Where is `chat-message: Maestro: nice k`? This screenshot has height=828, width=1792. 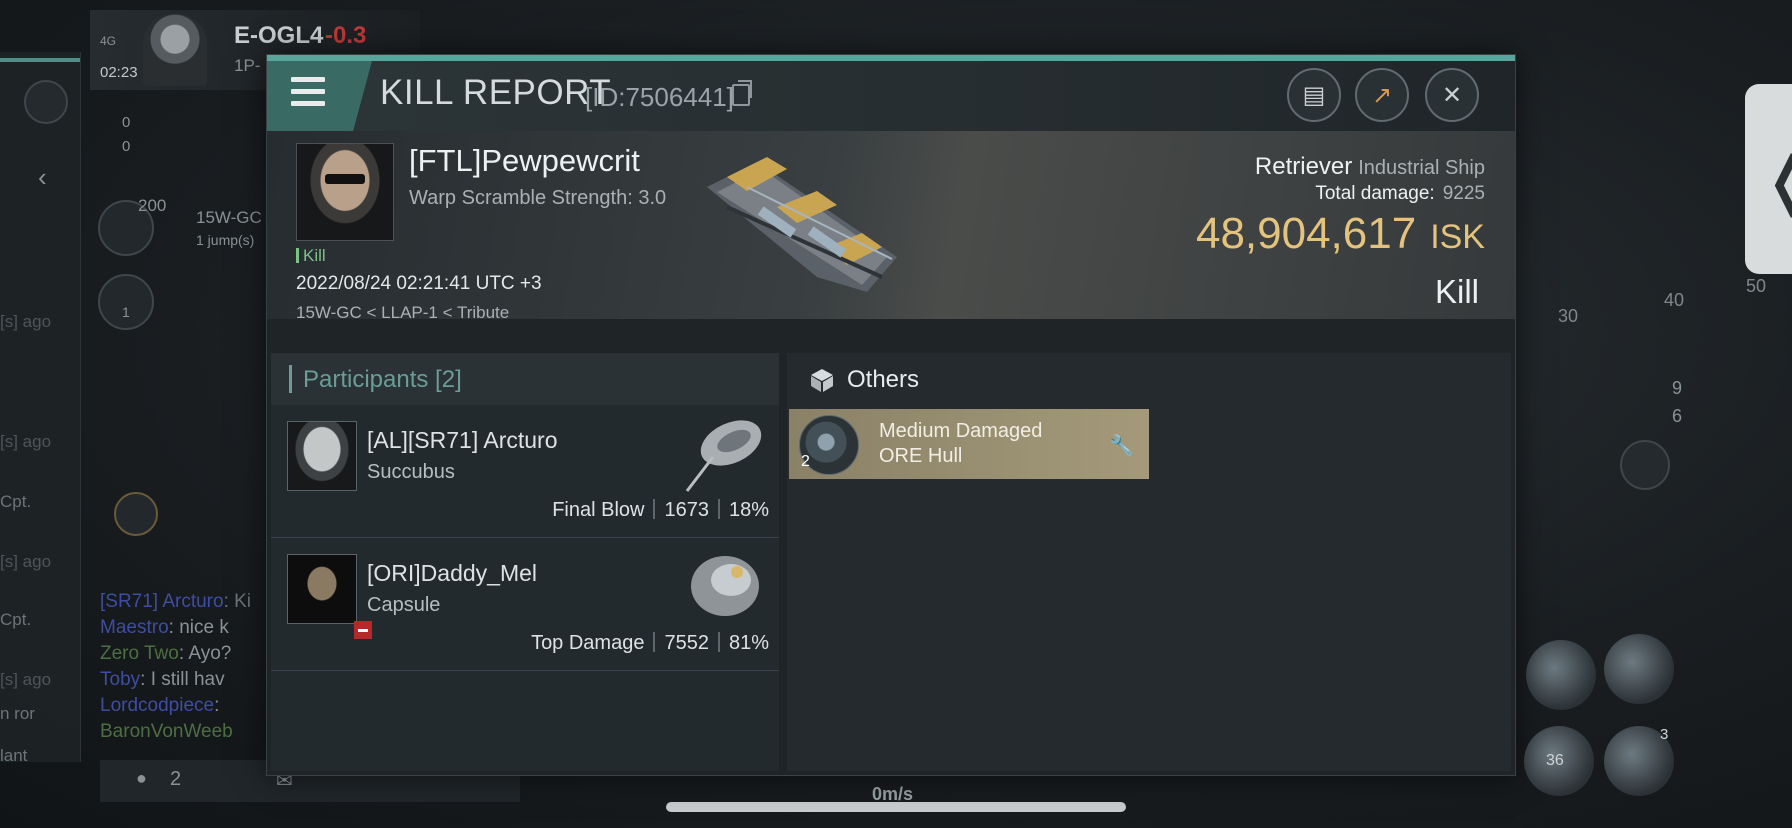
chat-message: Maestro: nice k is located at coordinates (164, 627).